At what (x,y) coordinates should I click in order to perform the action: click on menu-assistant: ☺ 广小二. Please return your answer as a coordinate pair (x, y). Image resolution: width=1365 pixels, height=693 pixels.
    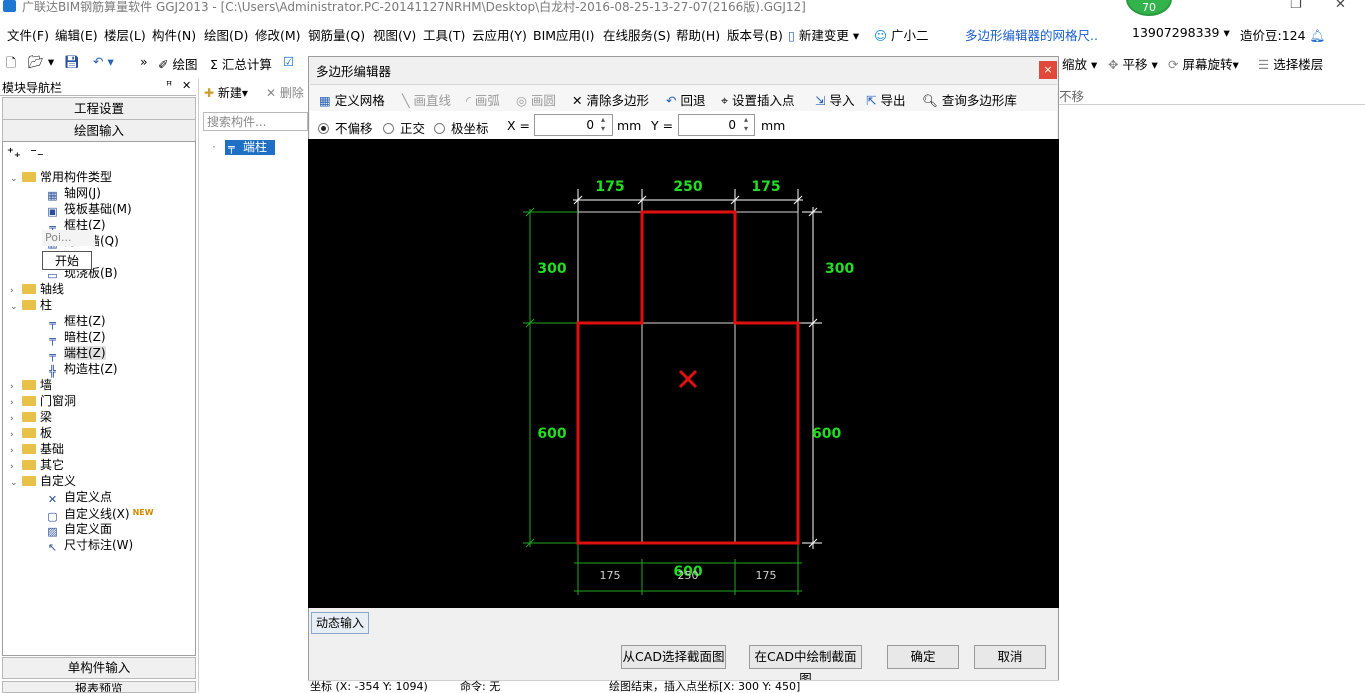
    Looking at the image, I should click on (901, 34).